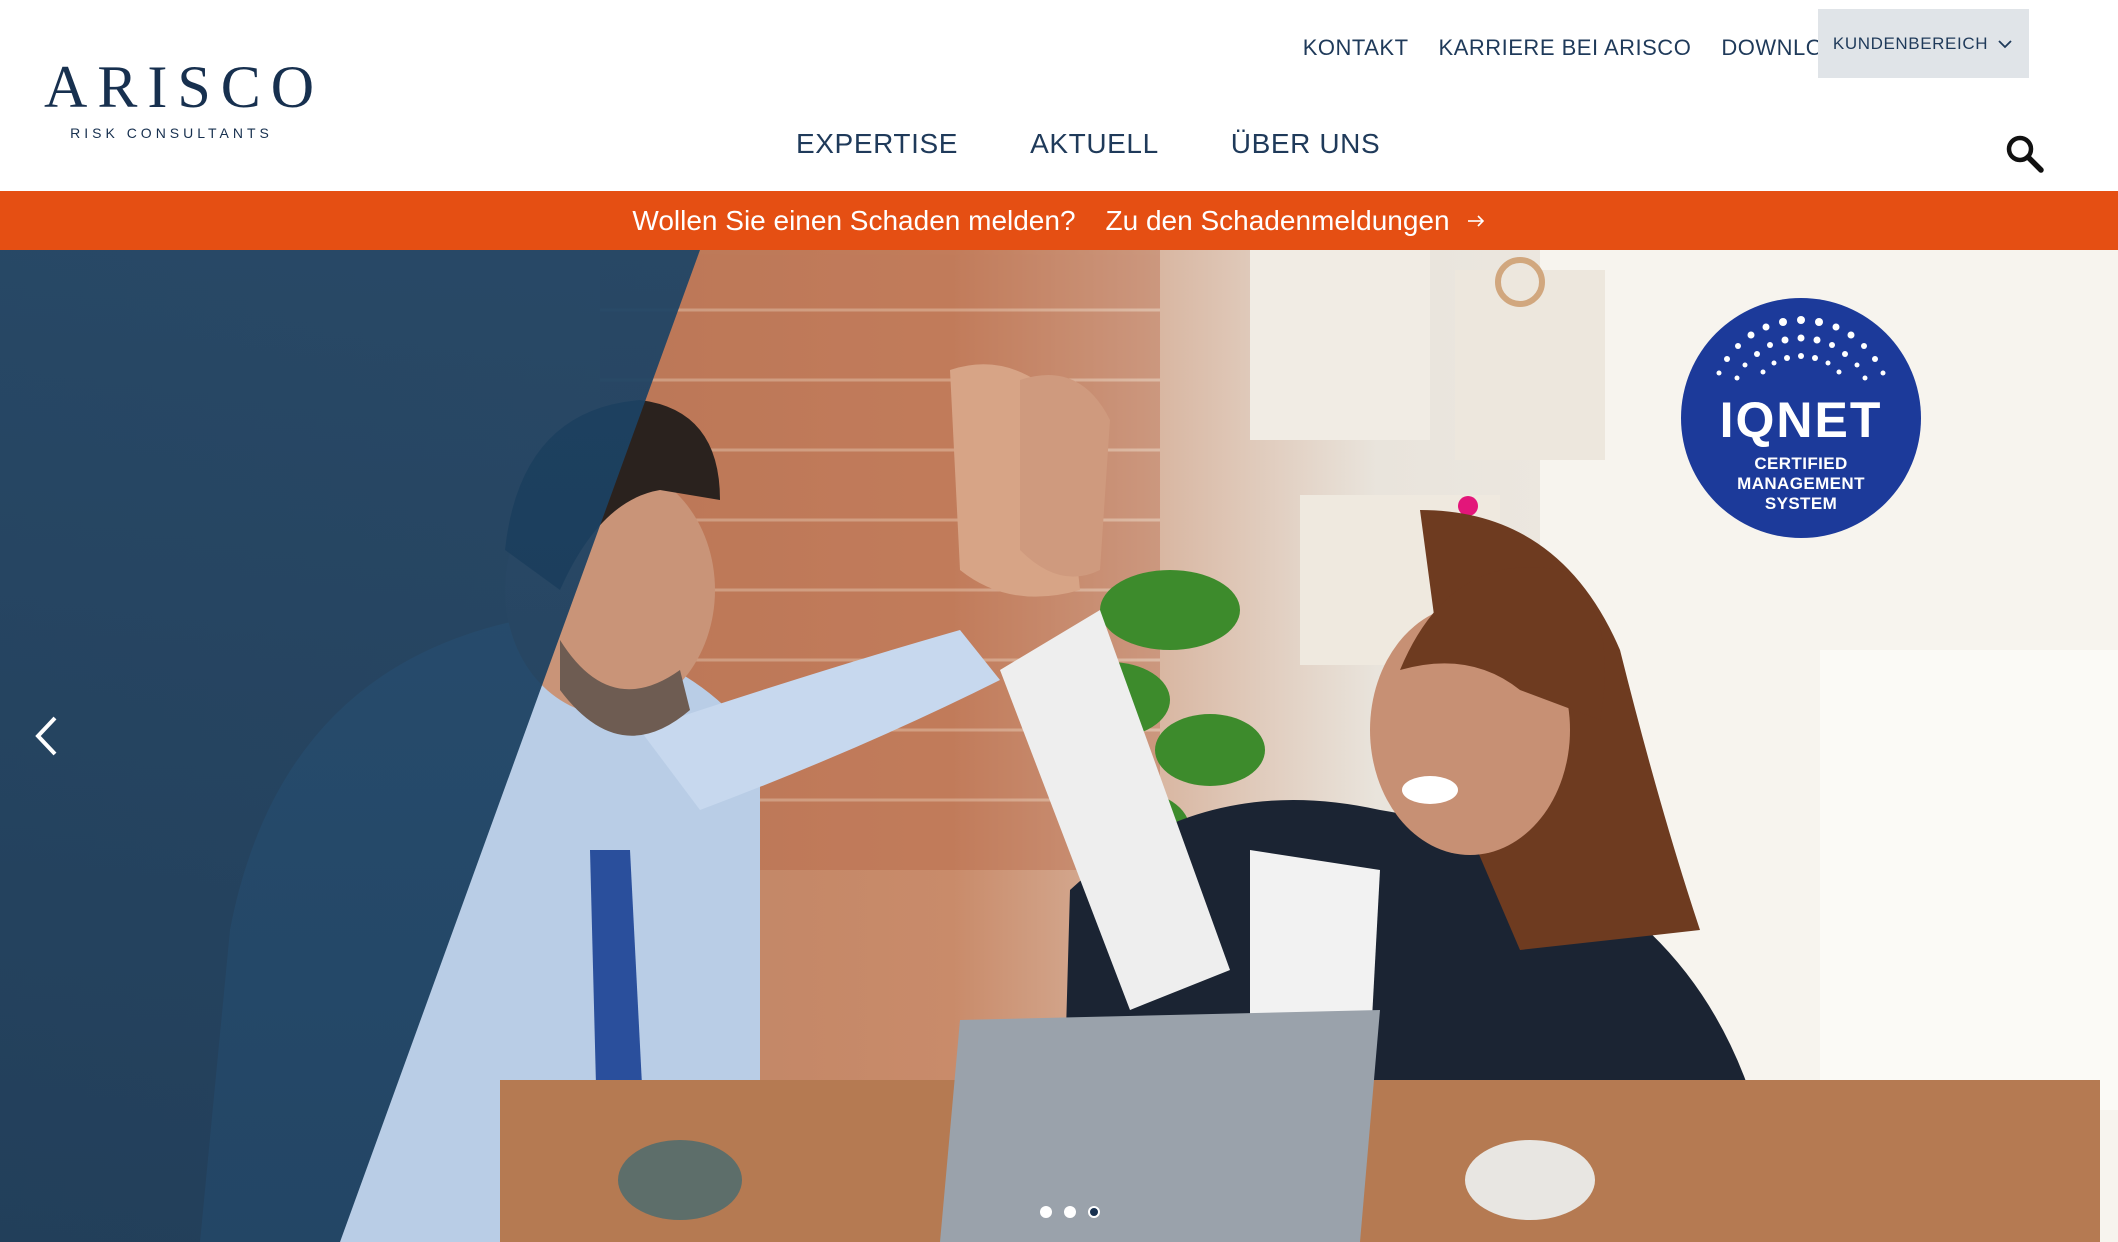 The height and width of the screenshot is (1242, 2118). I want to click on logo-wordmark: ARISCO, so click(184, 87).